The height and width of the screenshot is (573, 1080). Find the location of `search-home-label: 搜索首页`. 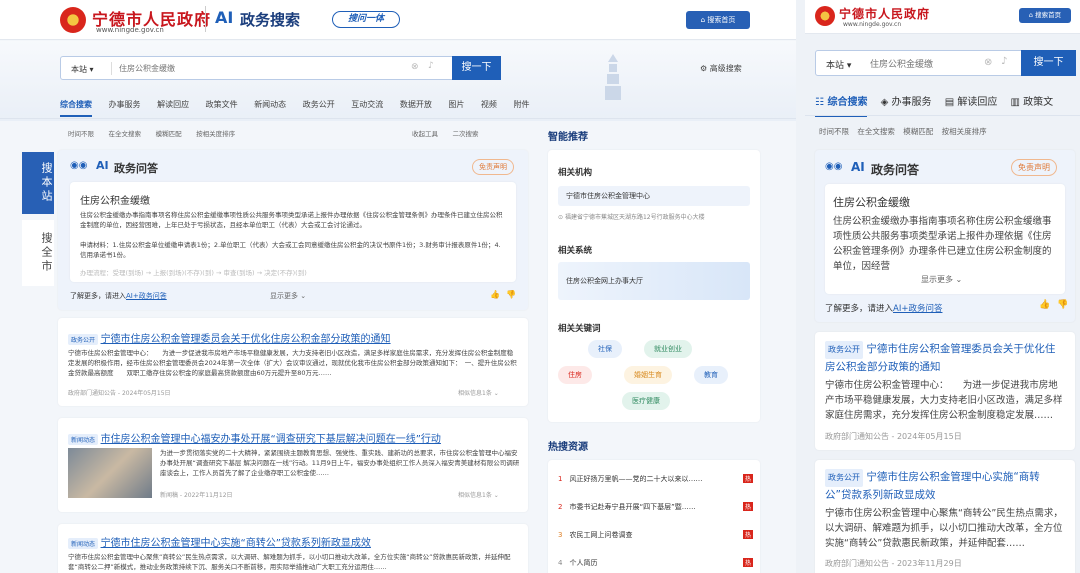

search-home-label: 搜索首页 is located at coordinates (721, 20).